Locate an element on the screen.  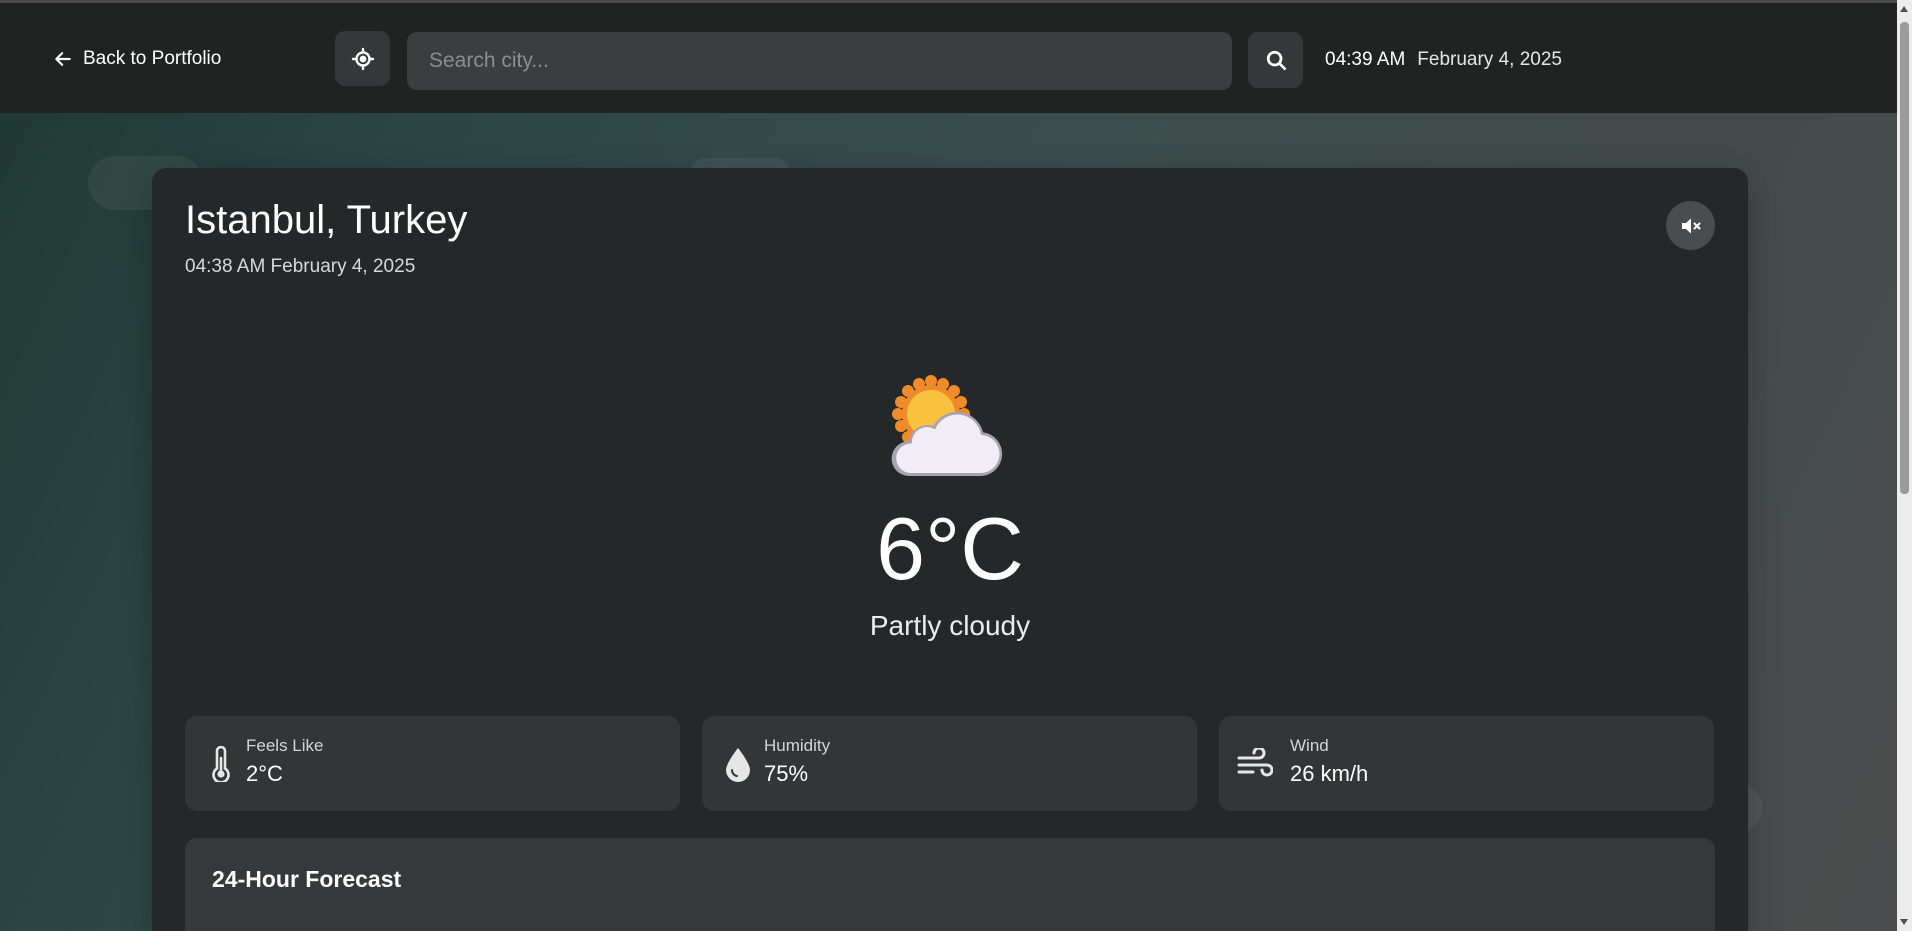
feels-like-label: Feels Like is located at coordinates (285, 745).